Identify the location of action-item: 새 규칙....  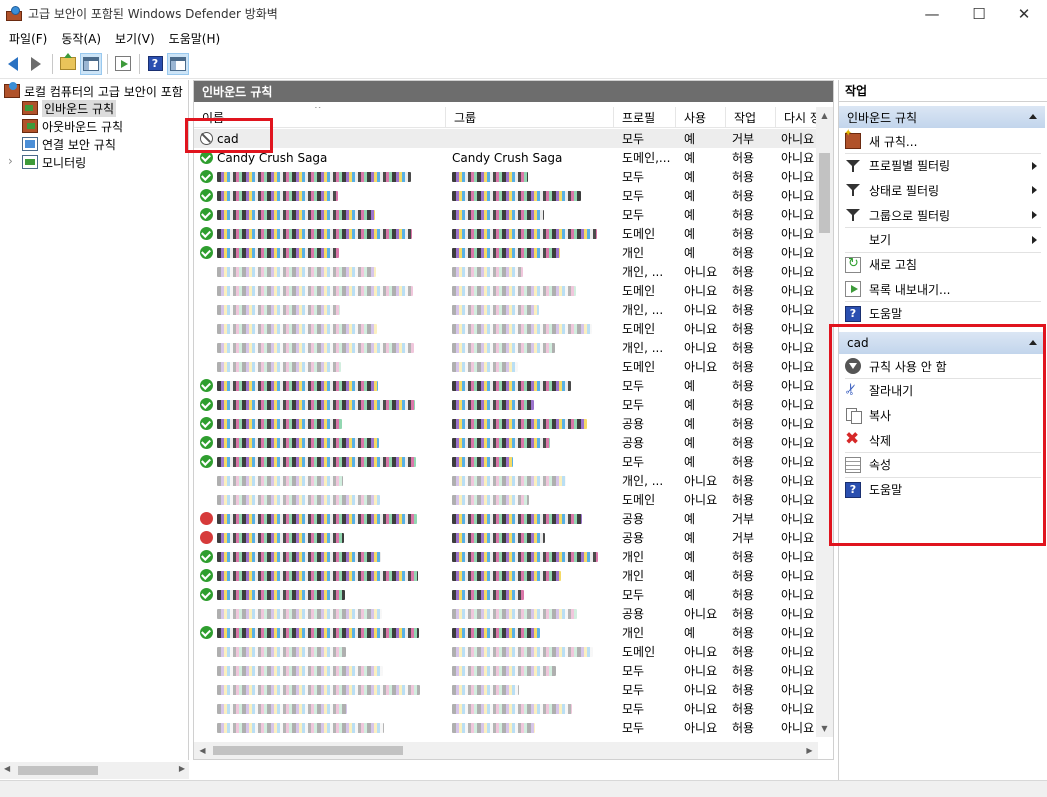
(942, 140).